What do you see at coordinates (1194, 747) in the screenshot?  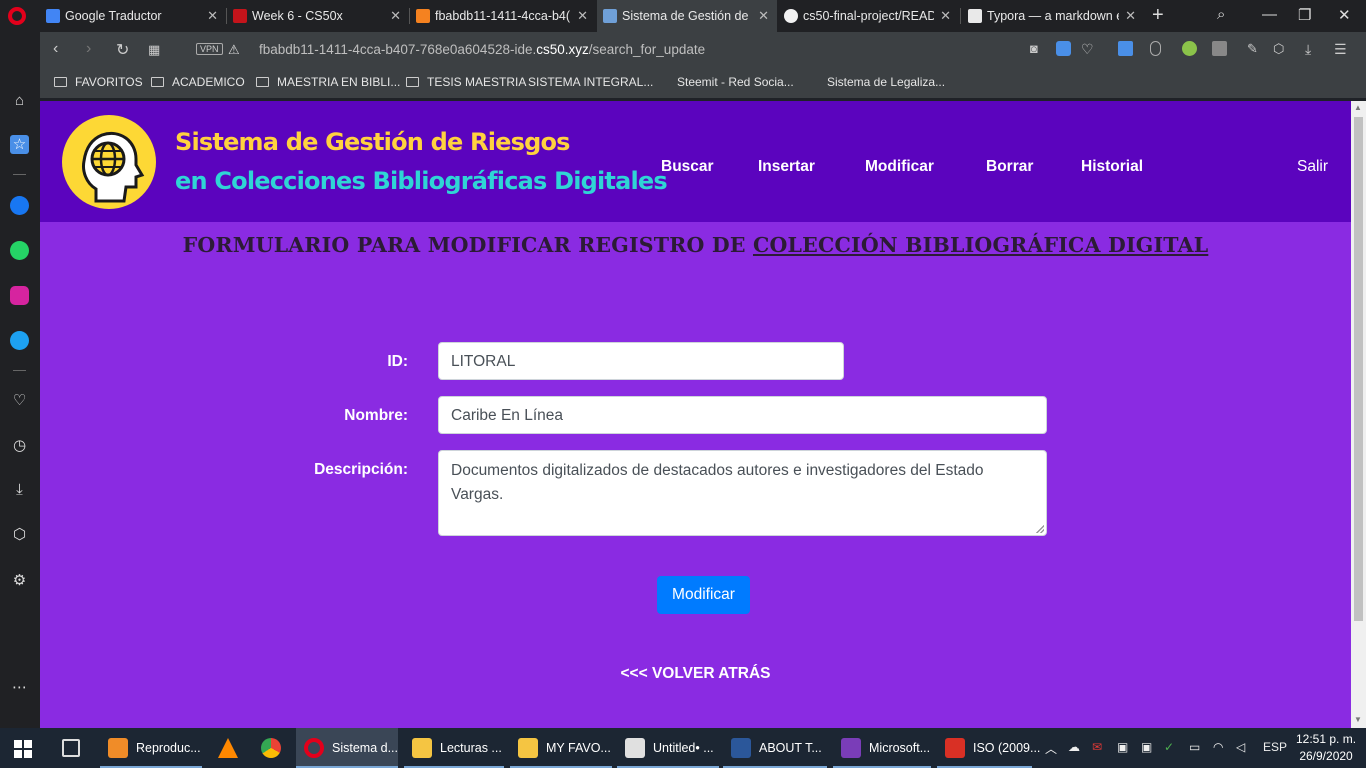 I see `battery-icon: ▭` at bounding box center [1194, 747].